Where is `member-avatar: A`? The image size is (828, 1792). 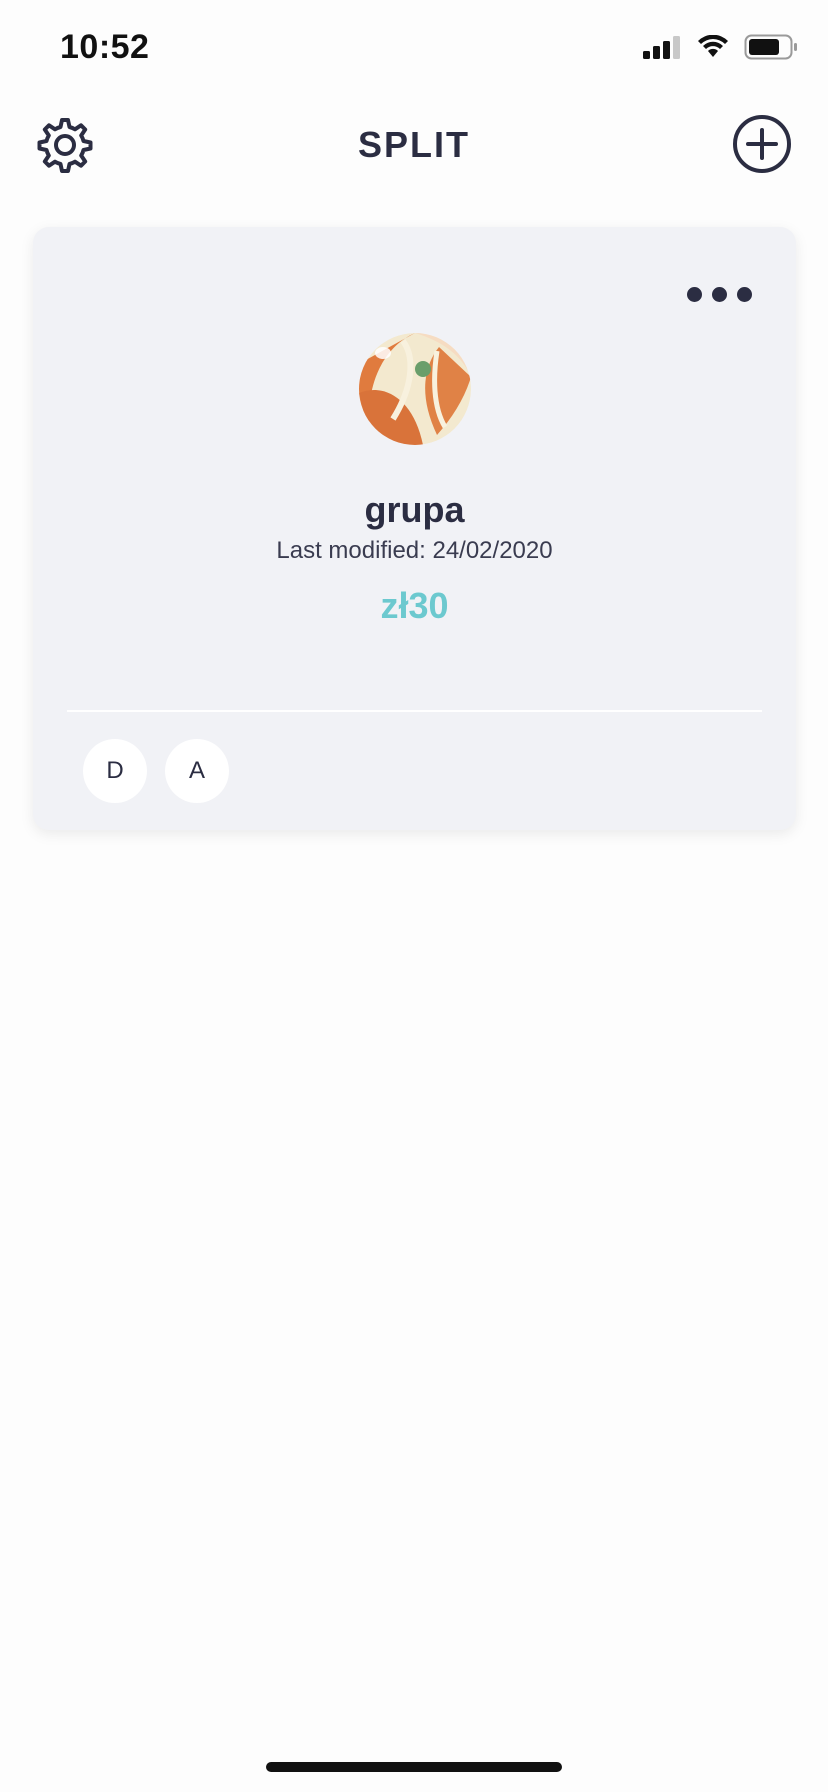 member-avatar: A is located at coordinates (197, 771).